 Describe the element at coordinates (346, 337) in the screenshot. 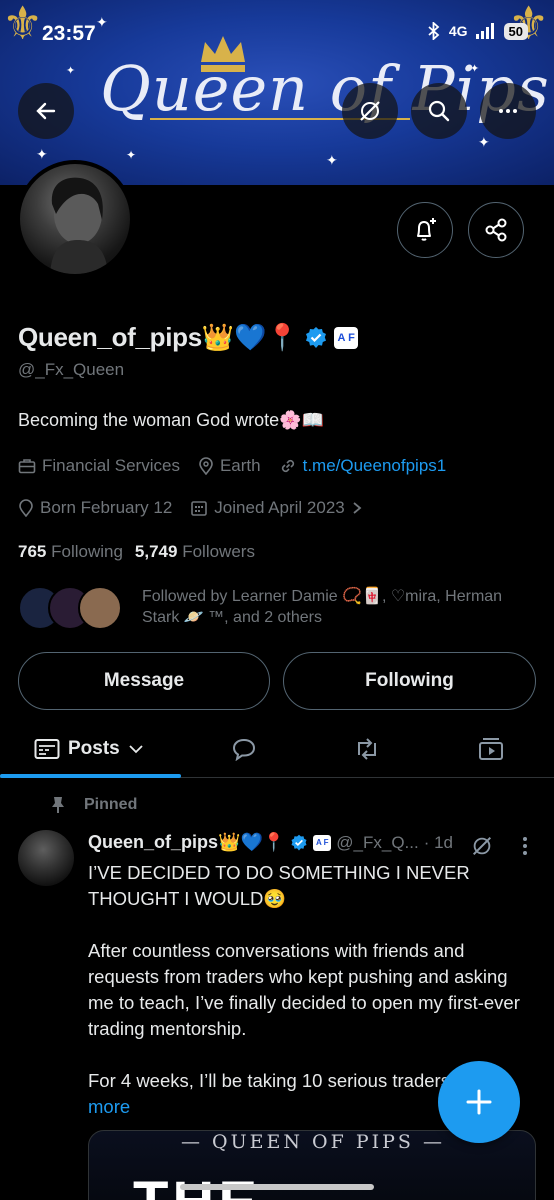

I see `affiliate-badge: A F` at that location.